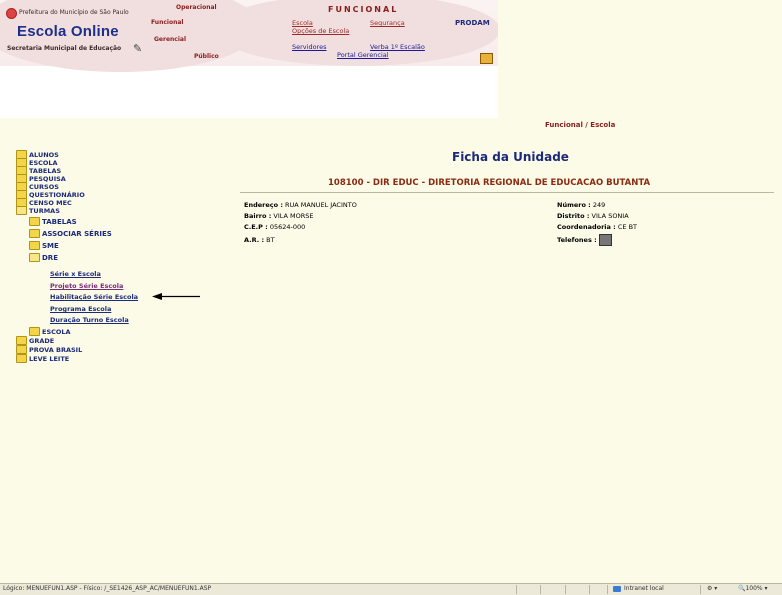 The width and height of the screenshot is (782, 595). What do you see at coordinates (287, 227) in the screenshot?
I see `field-value: 05624-000` at bounding box center [287, 227].